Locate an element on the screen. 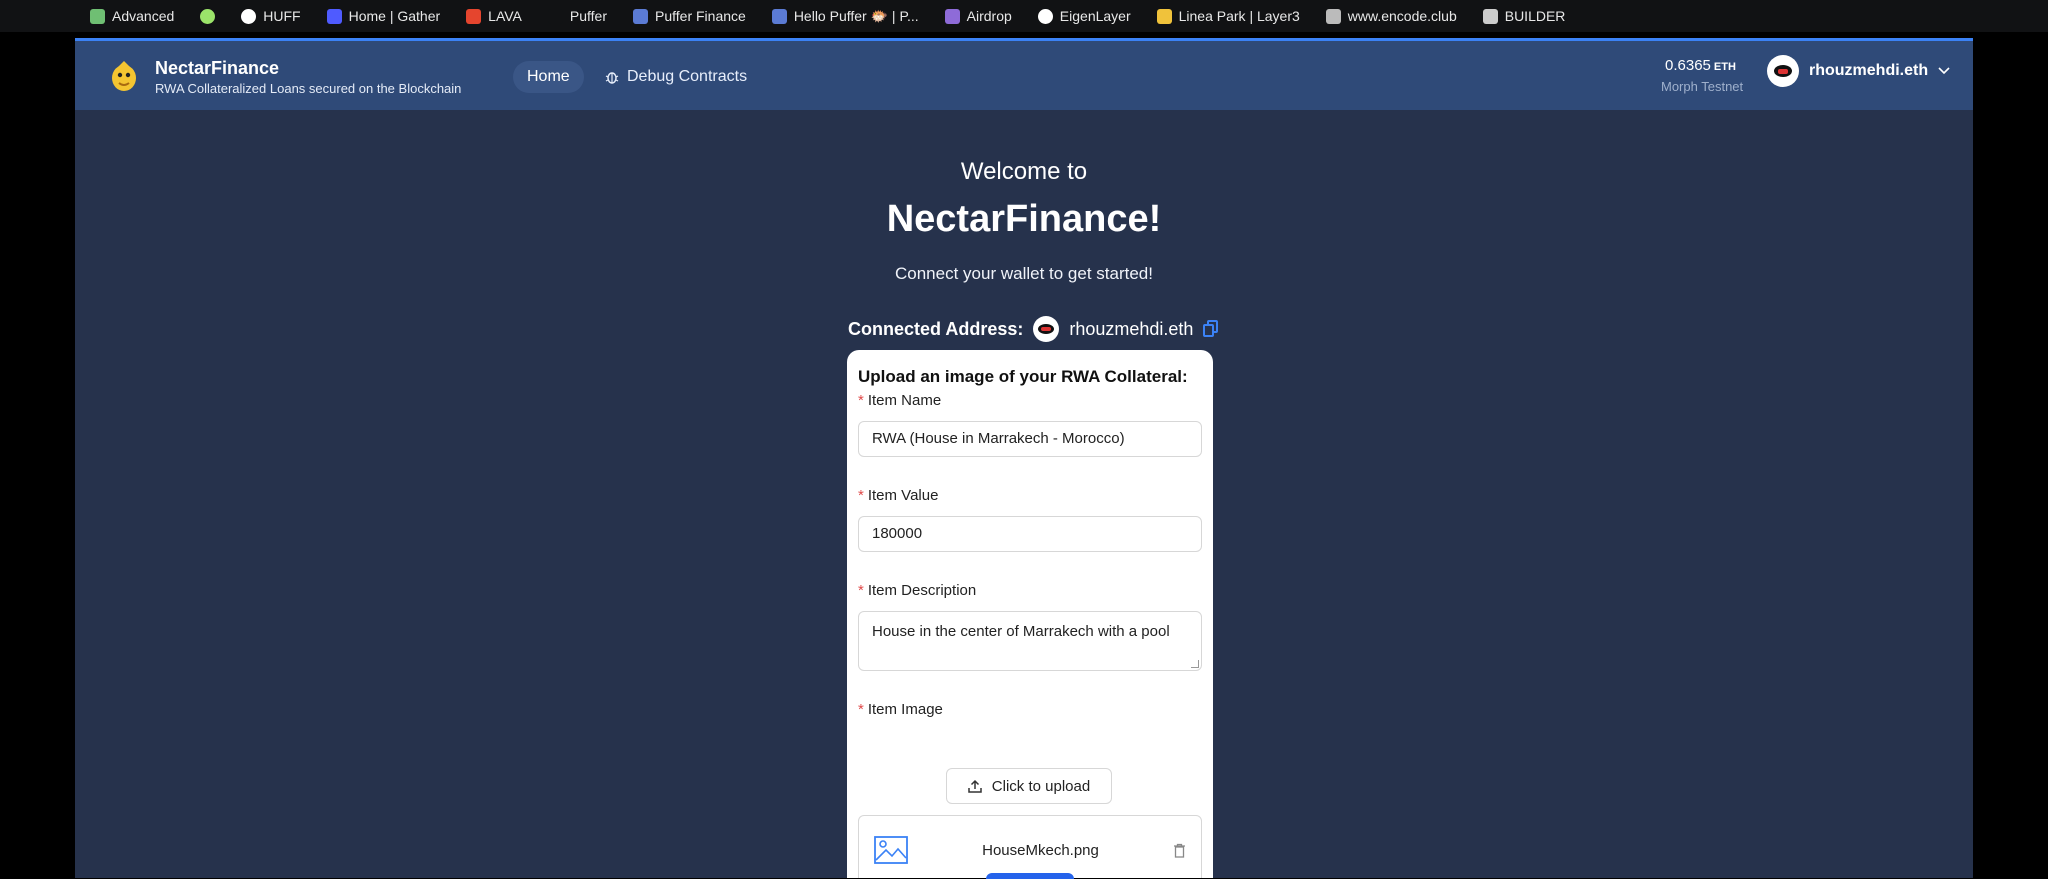  gather-icon is located at coordinates (334, 16).